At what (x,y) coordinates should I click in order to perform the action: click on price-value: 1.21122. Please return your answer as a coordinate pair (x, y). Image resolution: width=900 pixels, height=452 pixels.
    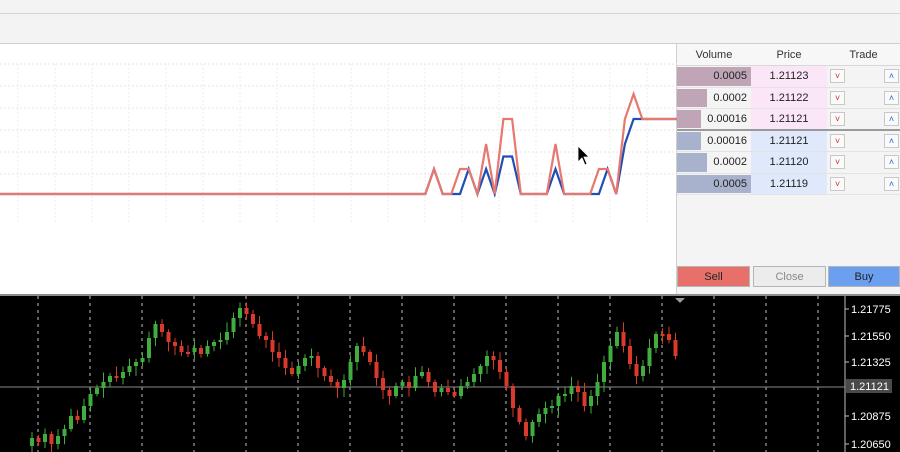
    Looking at the image, I should click on (789, 97).